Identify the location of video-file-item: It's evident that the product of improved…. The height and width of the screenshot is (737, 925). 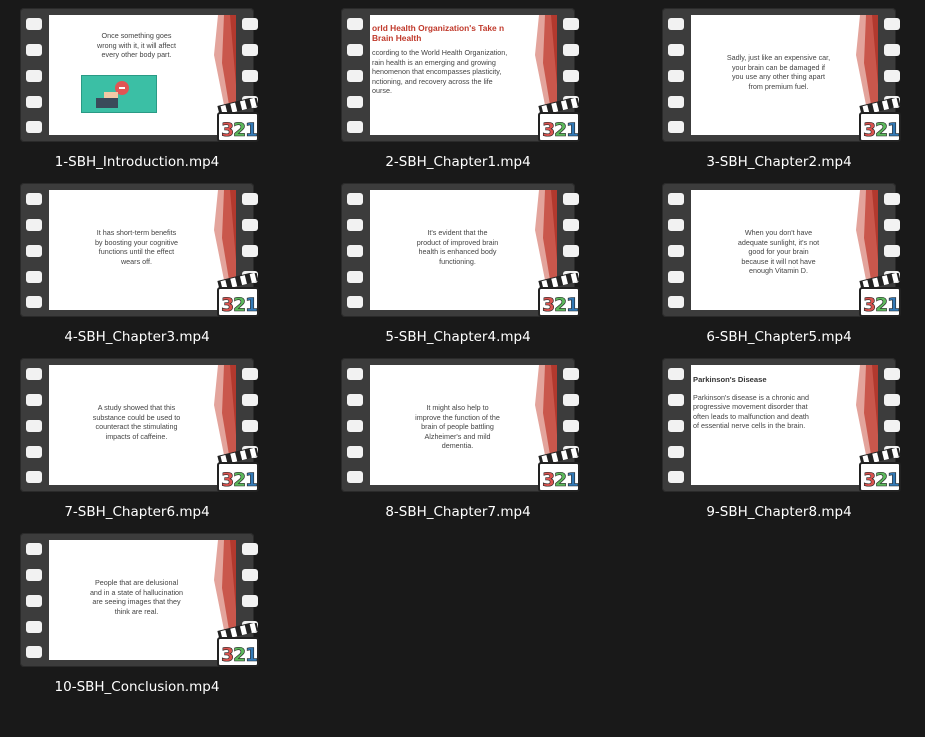
(458, 268).